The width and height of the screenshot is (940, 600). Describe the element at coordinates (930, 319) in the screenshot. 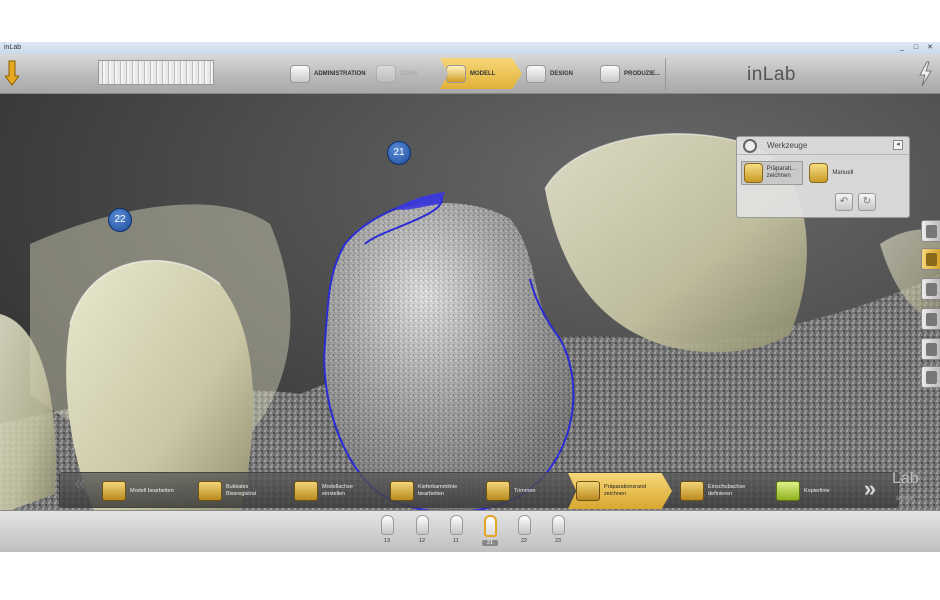

I see `side-image-icon` at that location.